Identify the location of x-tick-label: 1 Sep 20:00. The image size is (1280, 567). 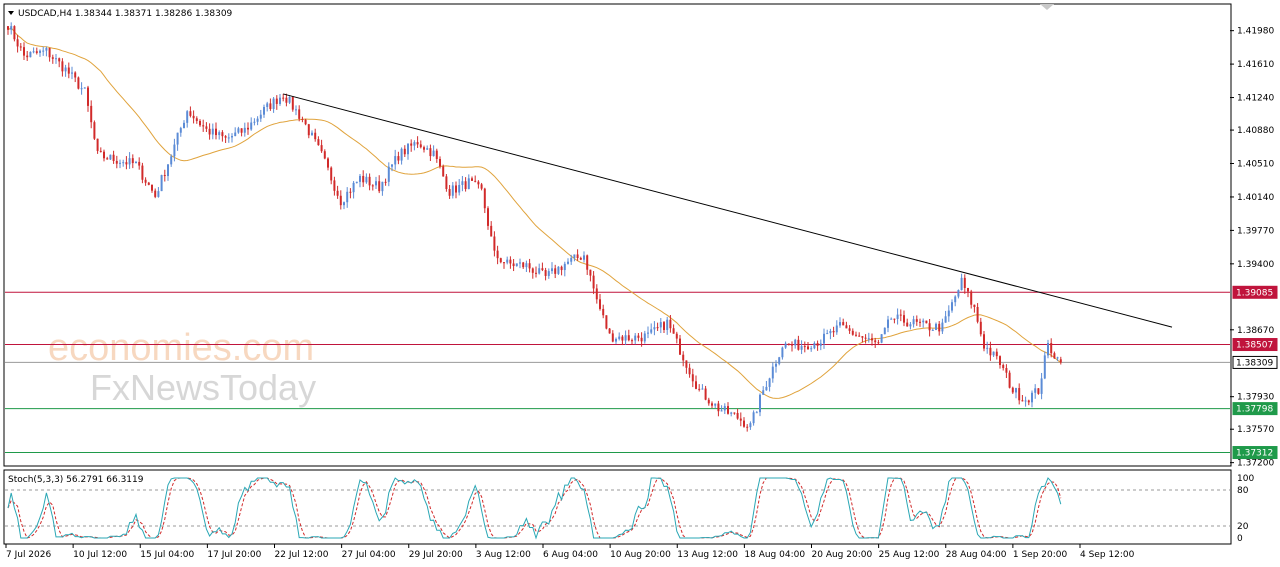
(1040, 555).